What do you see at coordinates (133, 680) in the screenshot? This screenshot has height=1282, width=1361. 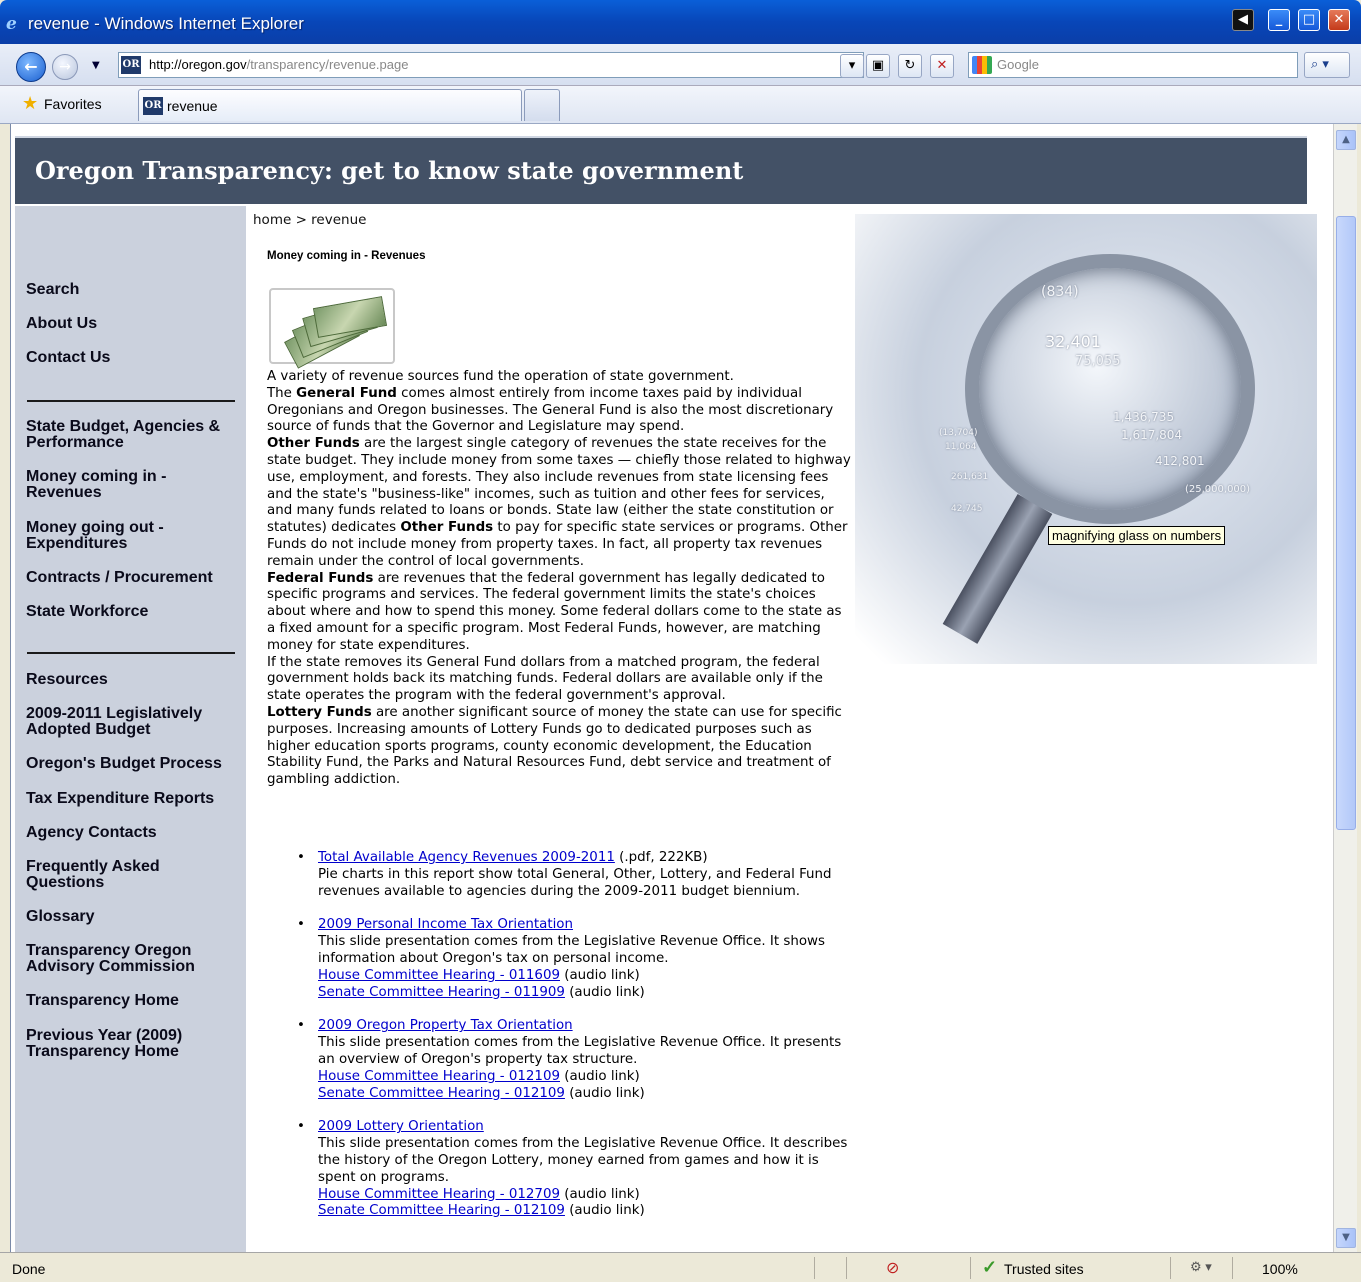 I see `sidebar-item-resources: Resources` at bounding box center [133, 680].